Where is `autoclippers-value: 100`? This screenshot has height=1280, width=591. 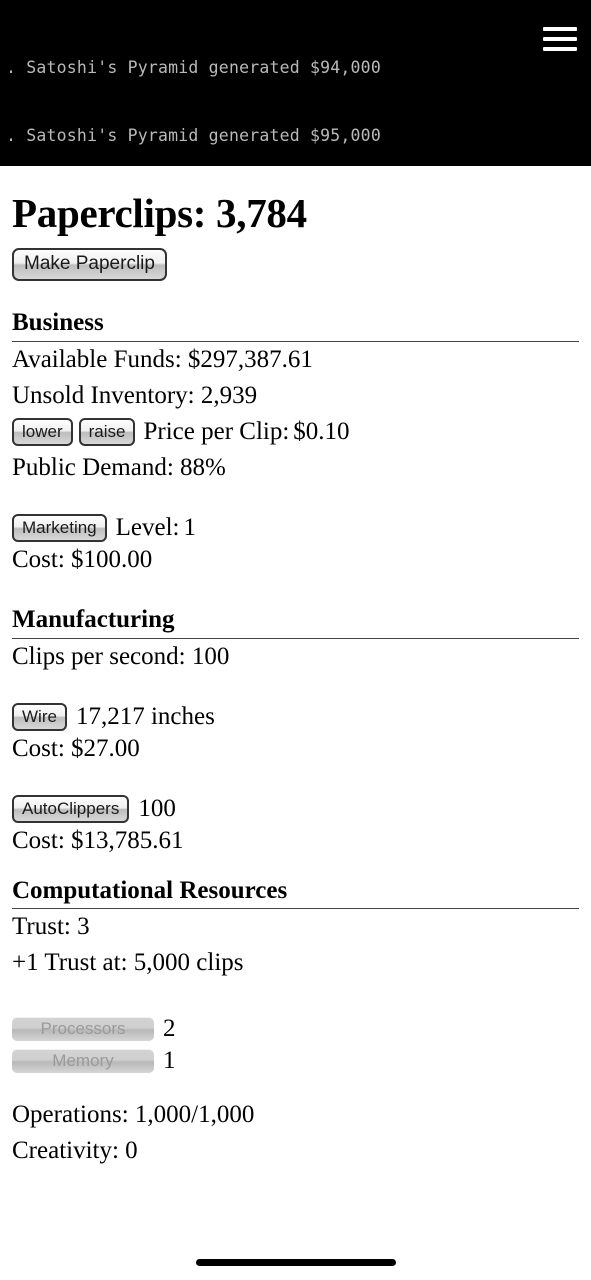
autoclippers-value: 100 is located at coordinates (157, 808).